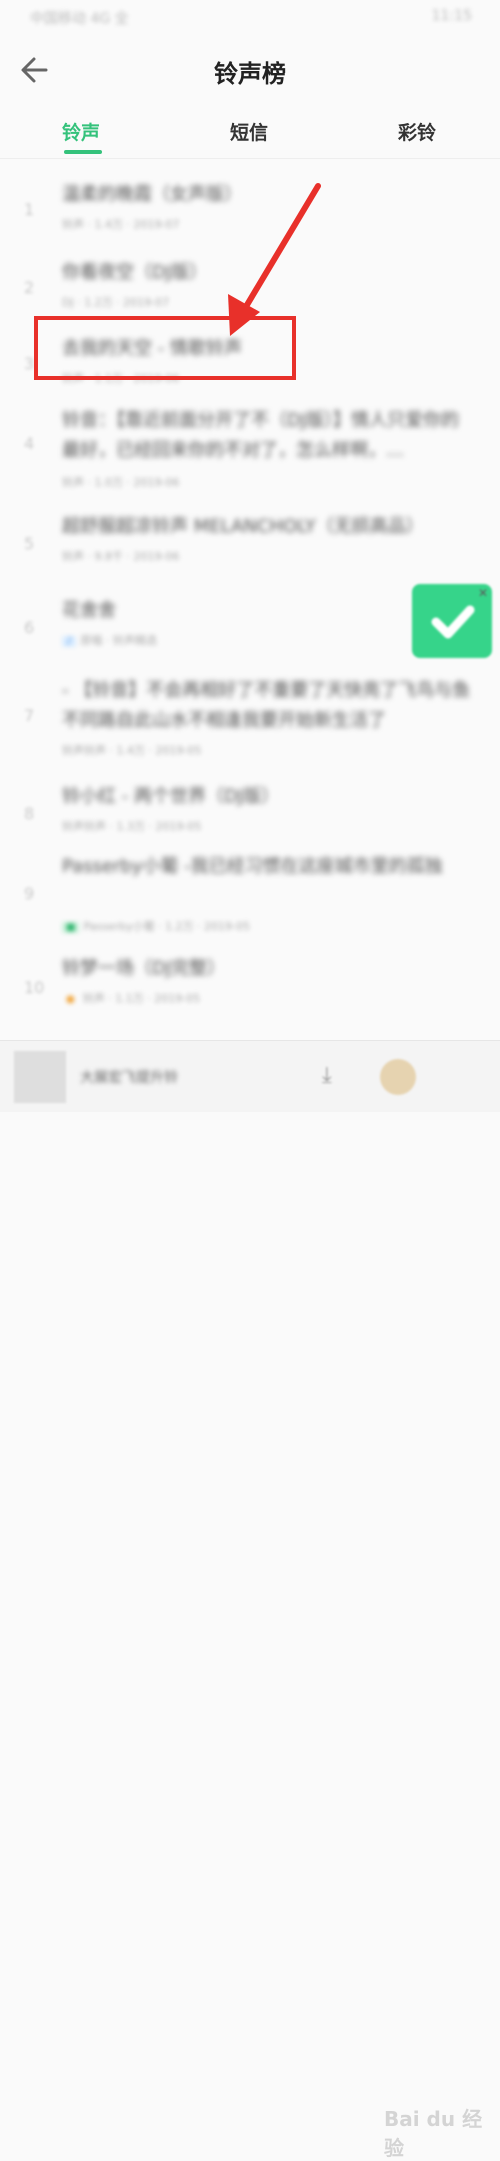 This screenshot has width=500, height=2161. Describe the element at coordinates (29, 443) in the screenshot. I see `rank-number: 4` at that location.